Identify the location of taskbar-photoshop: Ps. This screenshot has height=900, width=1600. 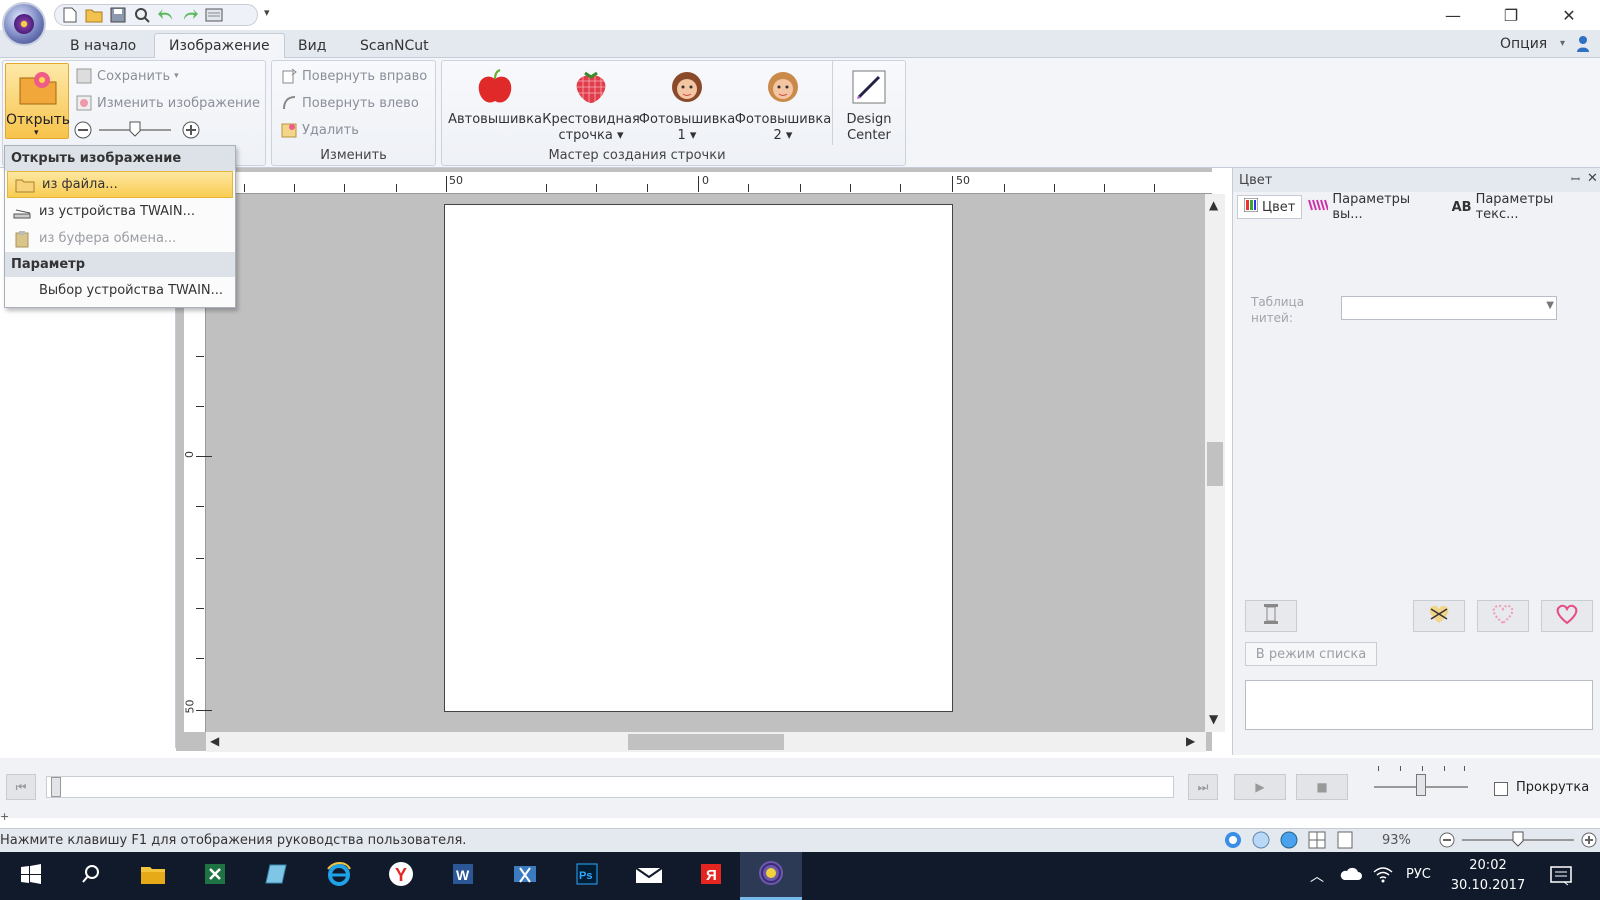
(587, 876).